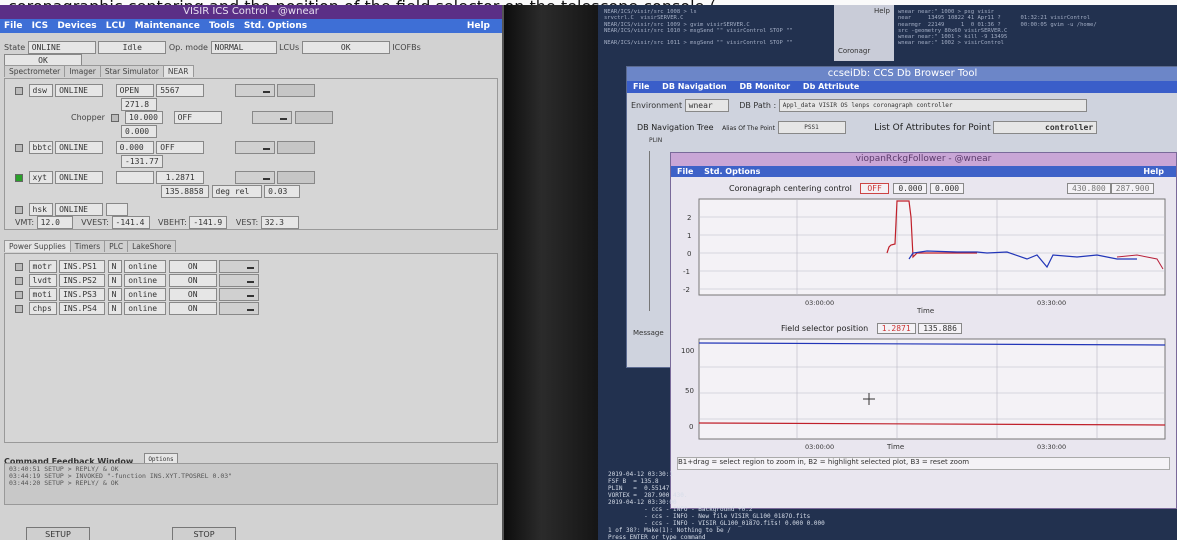 This screenshot has width=1177, height=540. What do you see at coordinates (272, 117) in the screenshot?
I see `chopper-dropdown` at bounding box center [272, 117].